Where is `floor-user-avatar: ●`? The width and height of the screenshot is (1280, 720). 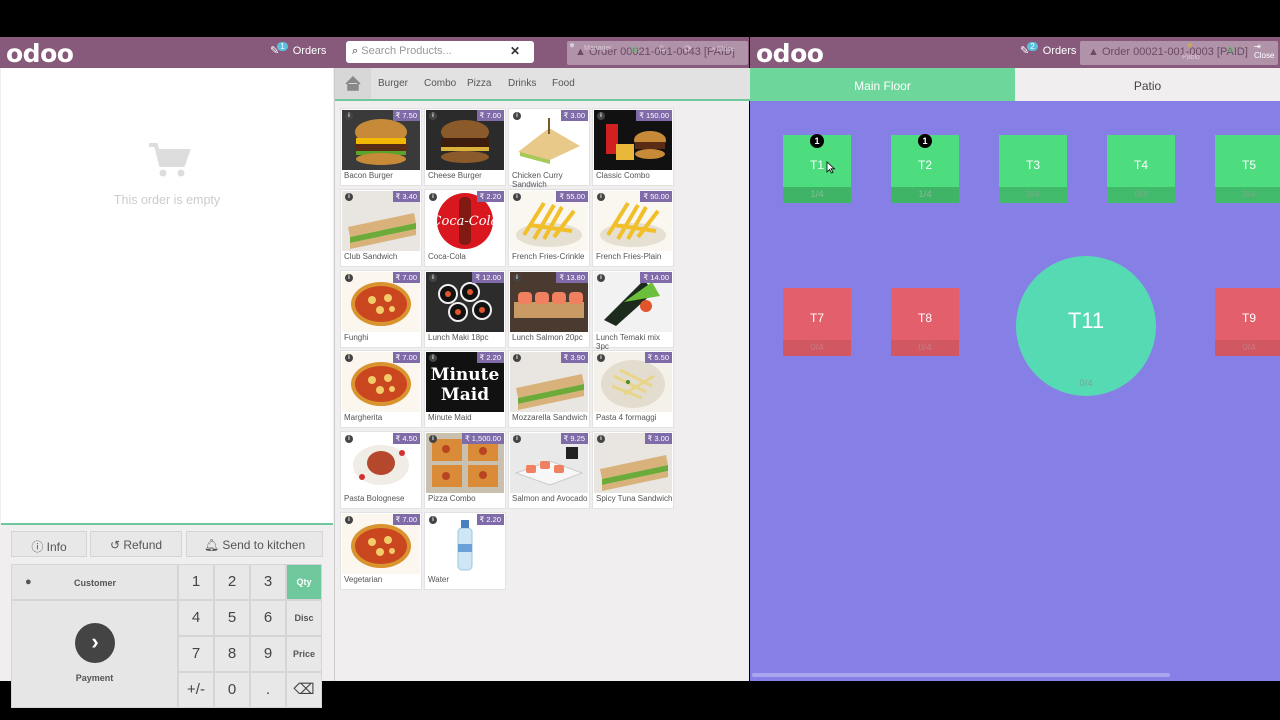 floor-user-avatar: ● is located at coordinates (1190, 45).